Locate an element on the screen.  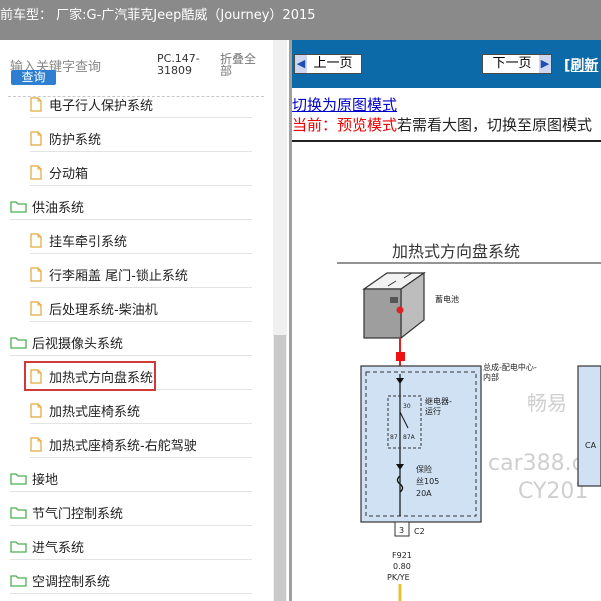
arrow-left-icon: ◀ is located at coordinates (301, 64).